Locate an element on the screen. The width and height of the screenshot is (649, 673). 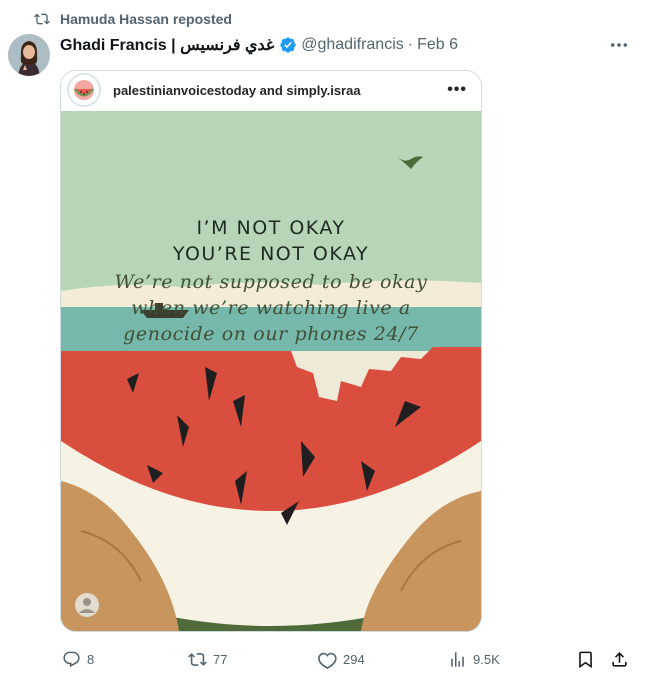
watermelon-logo-icon is located at coordinates (84, 90).